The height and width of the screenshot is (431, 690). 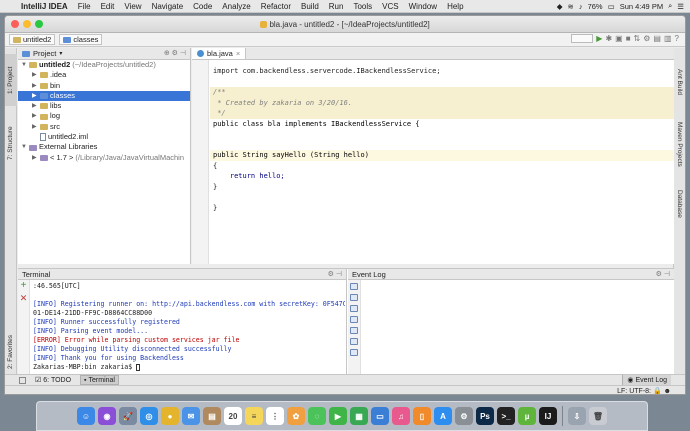 What do you see at coordinates (455, 6) in the screenshot?
I see `menu-help: Help` at bounding box center [455, 6].